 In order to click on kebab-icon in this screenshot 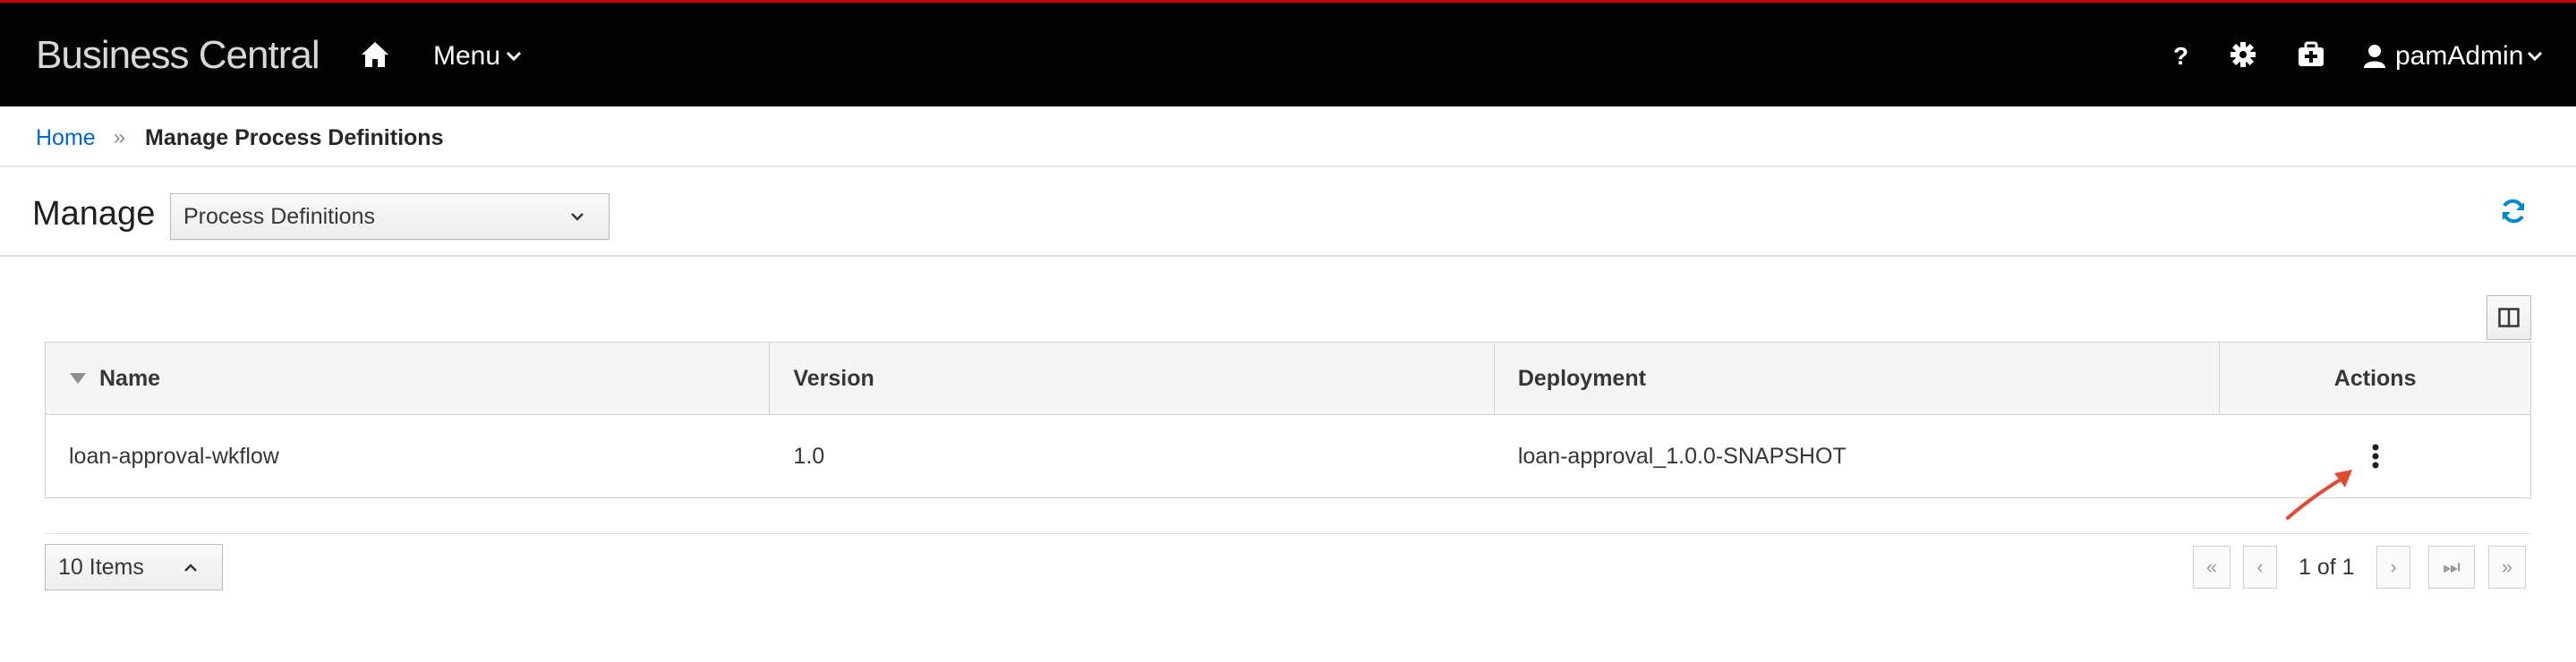, I will do `click(2375, 456)`.